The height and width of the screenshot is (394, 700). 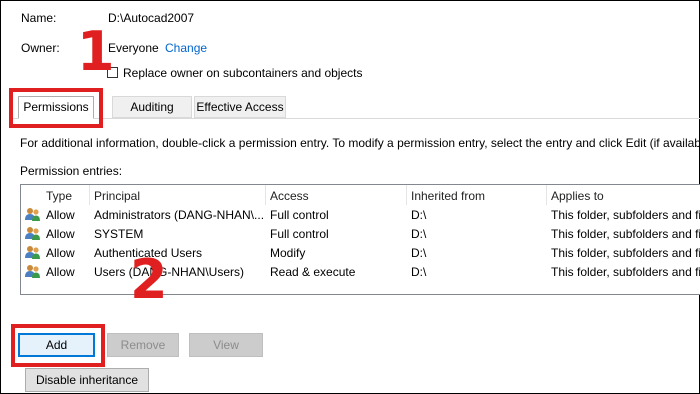 I want to click on column-header-access: Access, so click(x=289, y=196).